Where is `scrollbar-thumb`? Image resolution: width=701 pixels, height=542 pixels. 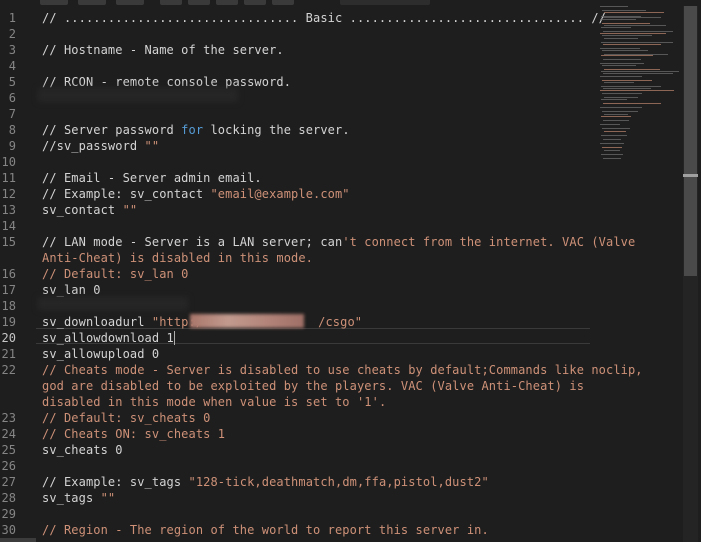 scrollbar-thumb is located at coordinates (690, 141).